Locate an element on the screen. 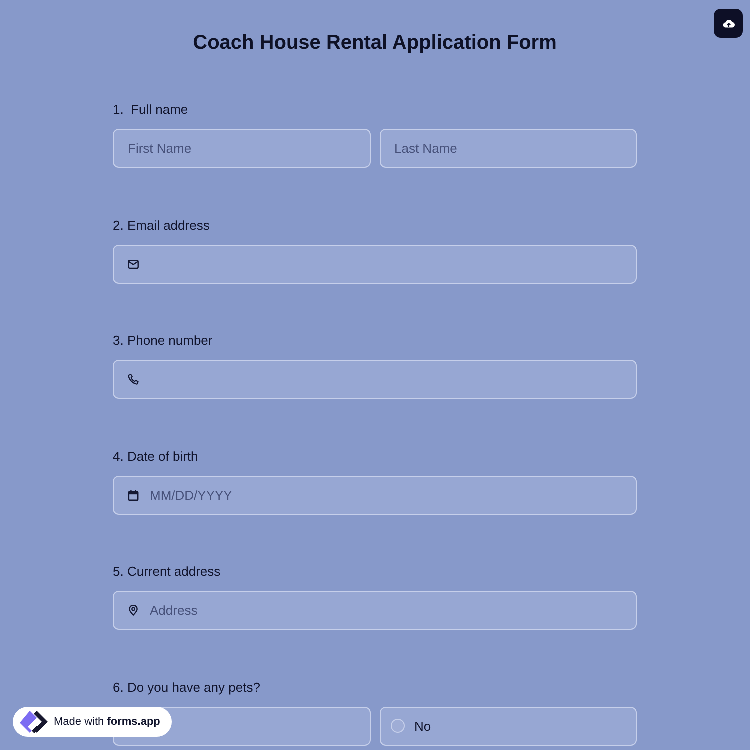 This screenshot has height=750, width=750. cloud-upload-icon is located at coordinates (728, 23).